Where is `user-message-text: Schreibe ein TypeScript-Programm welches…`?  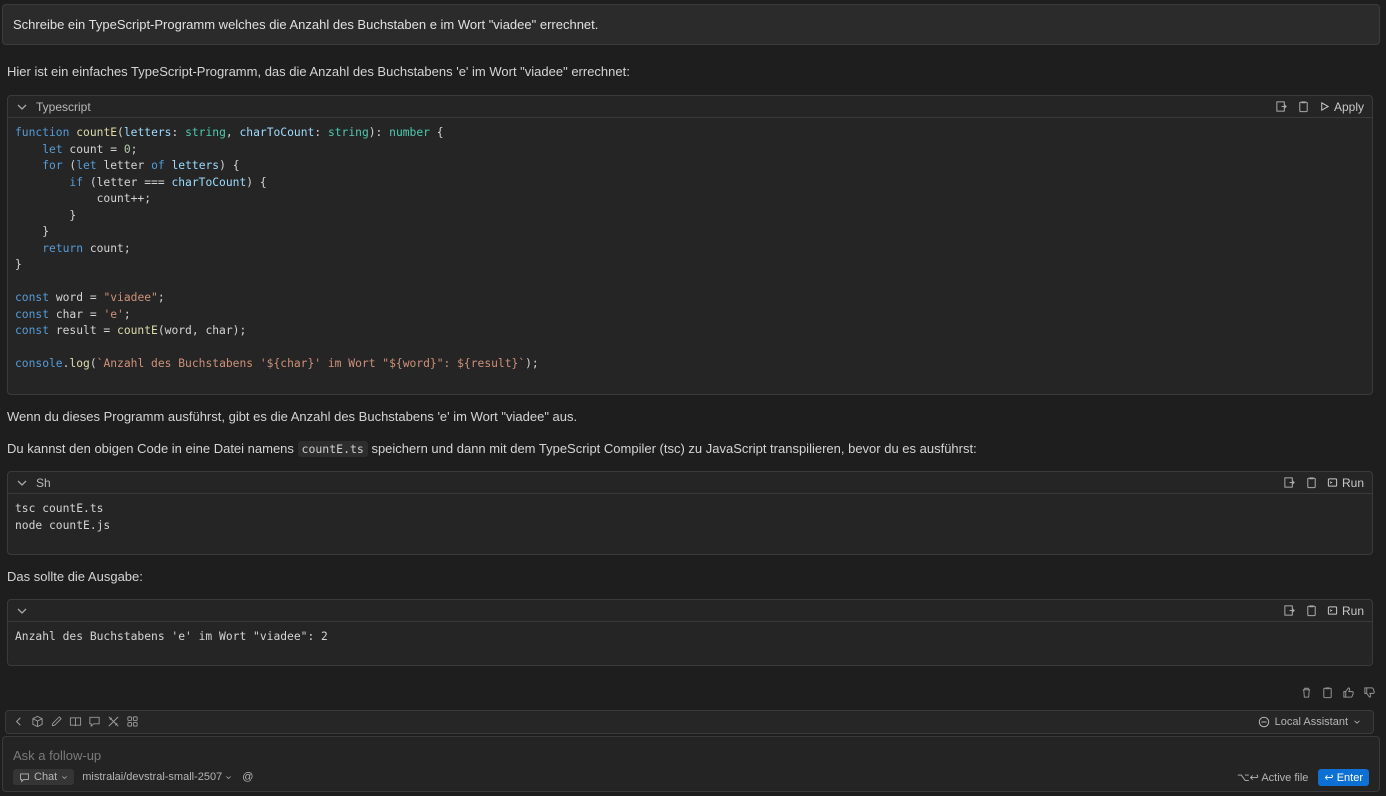 user-message-text: Schreibe ein TypeScript-Programm welches… is located at coordinates (306, 24).